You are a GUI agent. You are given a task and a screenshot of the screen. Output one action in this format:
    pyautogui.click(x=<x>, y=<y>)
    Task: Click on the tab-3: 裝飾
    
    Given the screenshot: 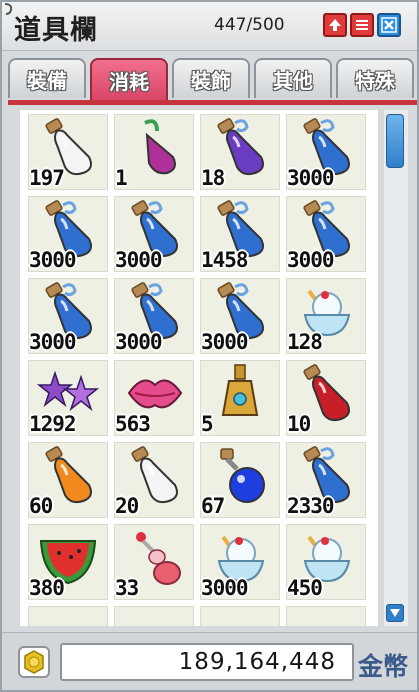 What is the action you would take?
    pyautogui.click(x=211, y=78)
    